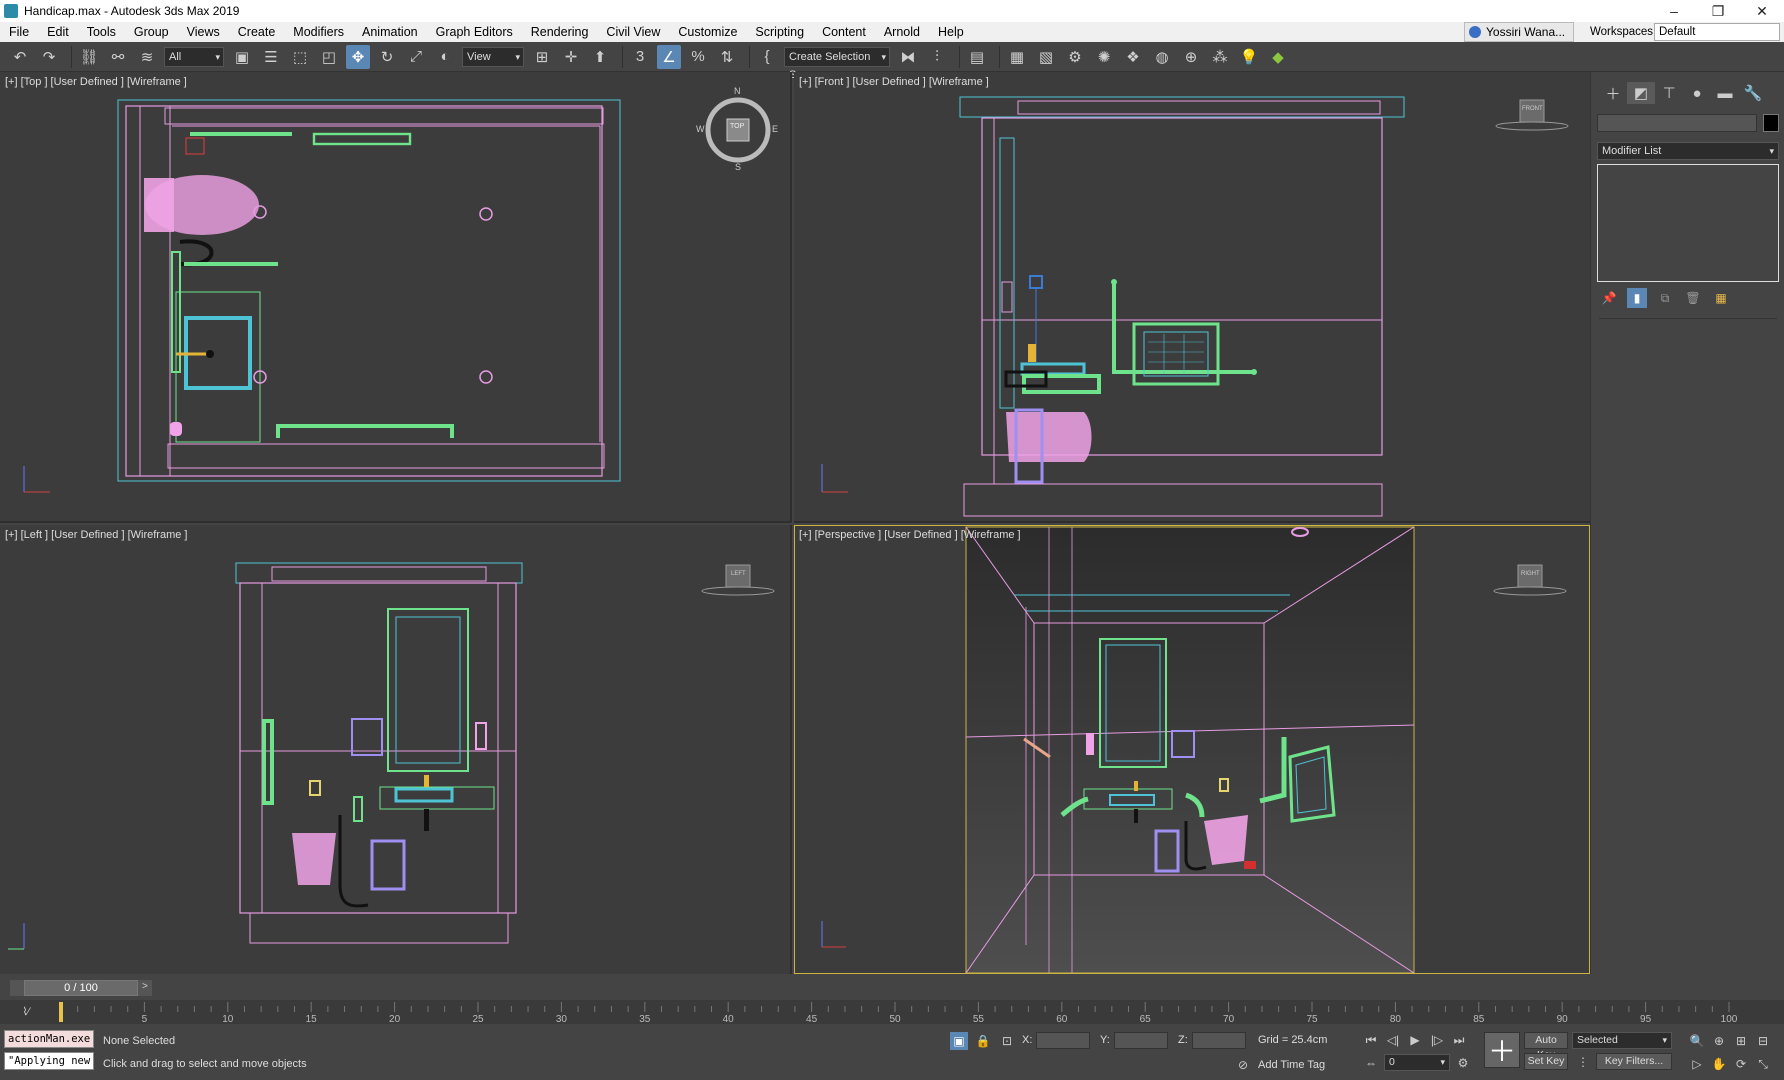  What do you see at coordinates (1721, 298) in the screenshot?
I see `configure-modifier-sets-icon: ▦` at bounding box center [1721, 298].